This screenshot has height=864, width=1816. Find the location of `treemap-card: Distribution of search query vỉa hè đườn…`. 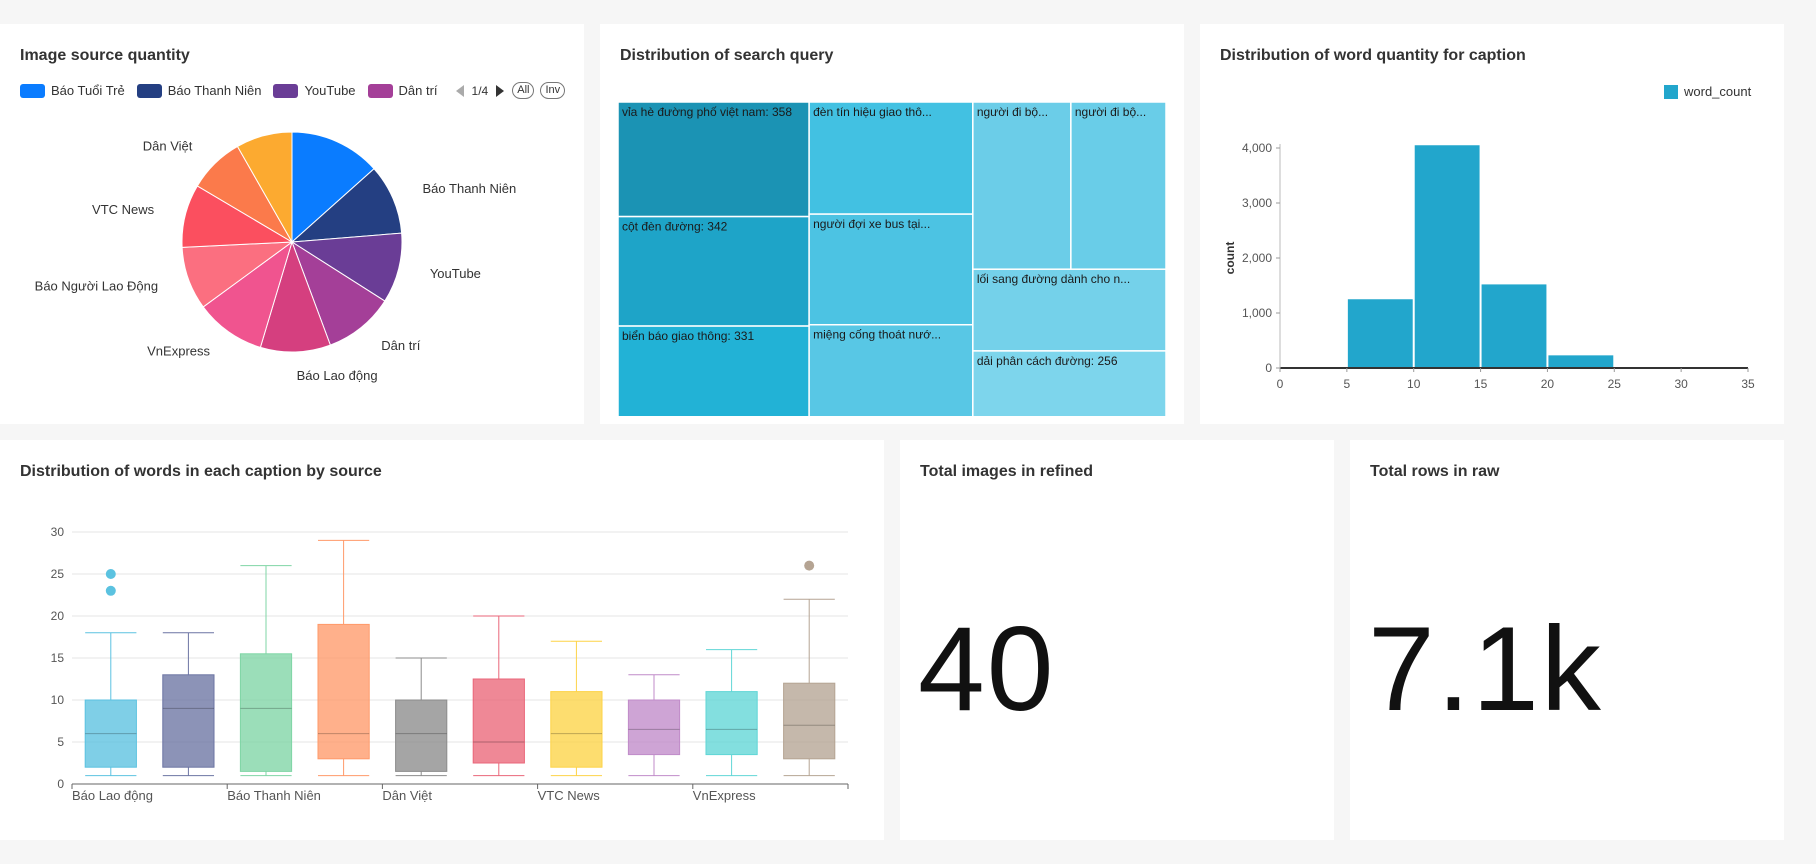

treemap-card: Distribution of search query vỉa hè đườn… is located at coordinates (892, 224).